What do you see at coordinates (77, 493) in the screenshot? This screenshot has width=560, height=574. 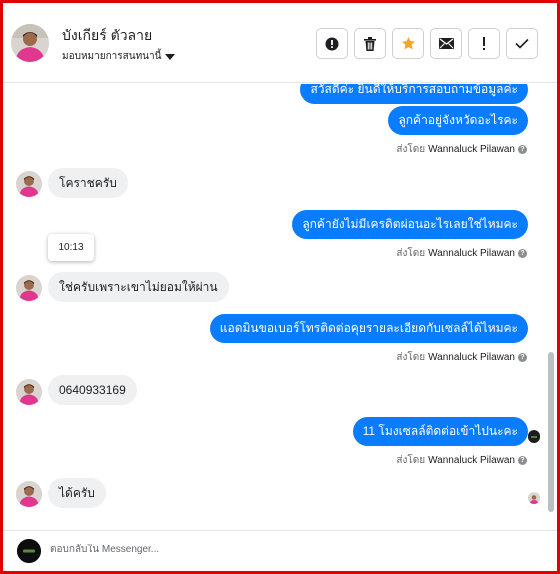 I see `incoming-message: ได้ครับ` at bounding box center [77, 493].